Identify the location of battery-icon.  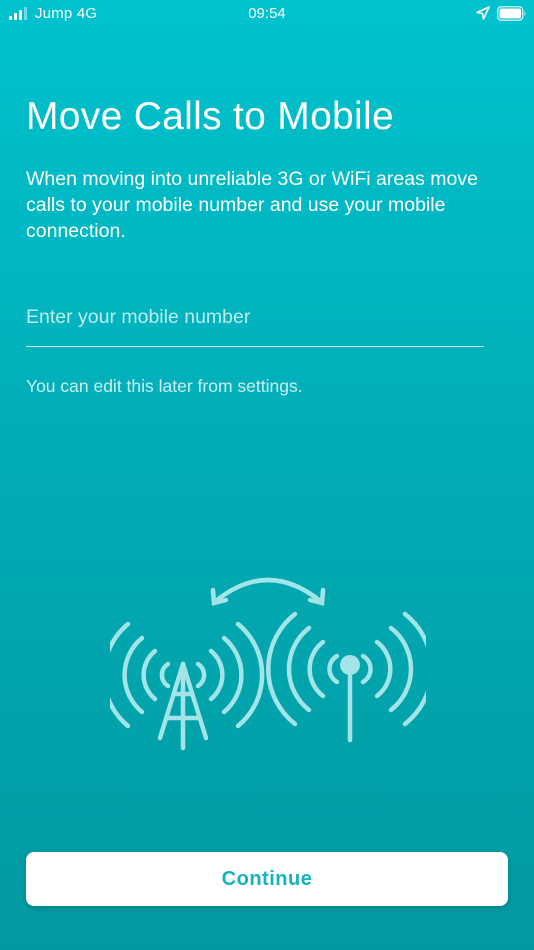
(511, 13).